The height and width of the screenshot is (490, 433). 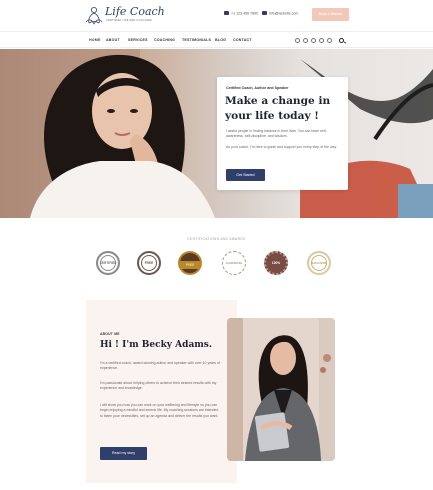 What do you see at coordinates (313, 40) in the screenshot?
I see `twitter-icon` at bounding box center [313, 40].